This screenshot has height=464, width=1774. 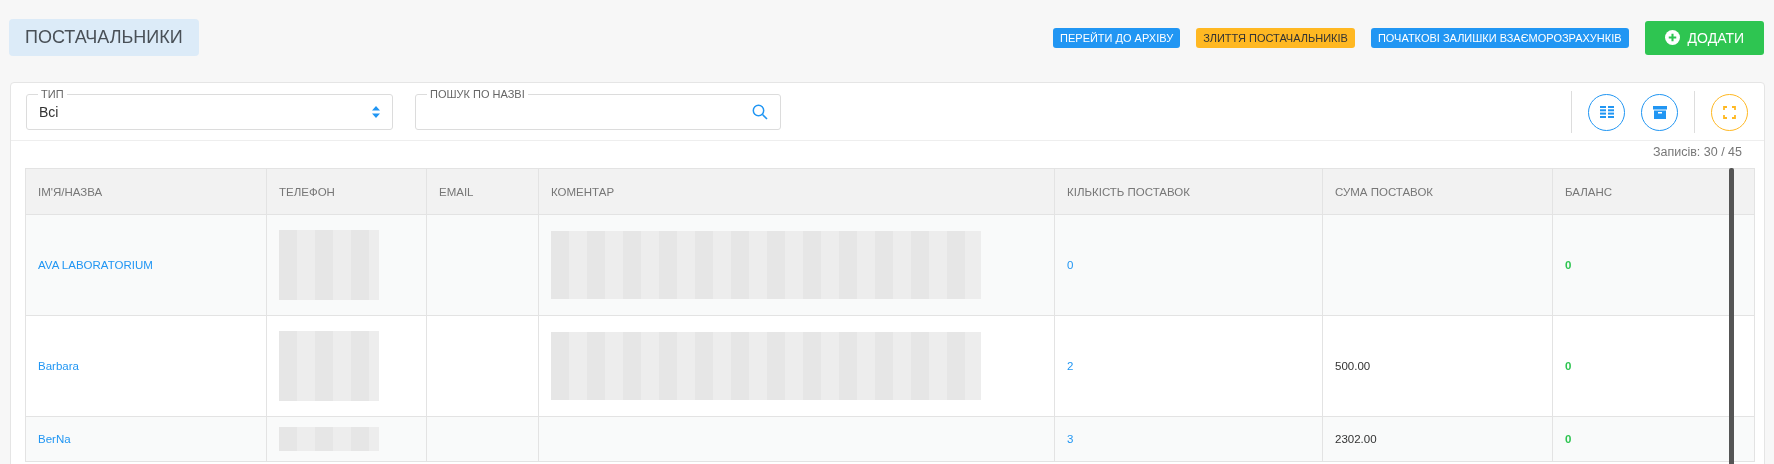 I want to click on supplier-link: AVA LABORATORIUM, so click(x=95, y=265).